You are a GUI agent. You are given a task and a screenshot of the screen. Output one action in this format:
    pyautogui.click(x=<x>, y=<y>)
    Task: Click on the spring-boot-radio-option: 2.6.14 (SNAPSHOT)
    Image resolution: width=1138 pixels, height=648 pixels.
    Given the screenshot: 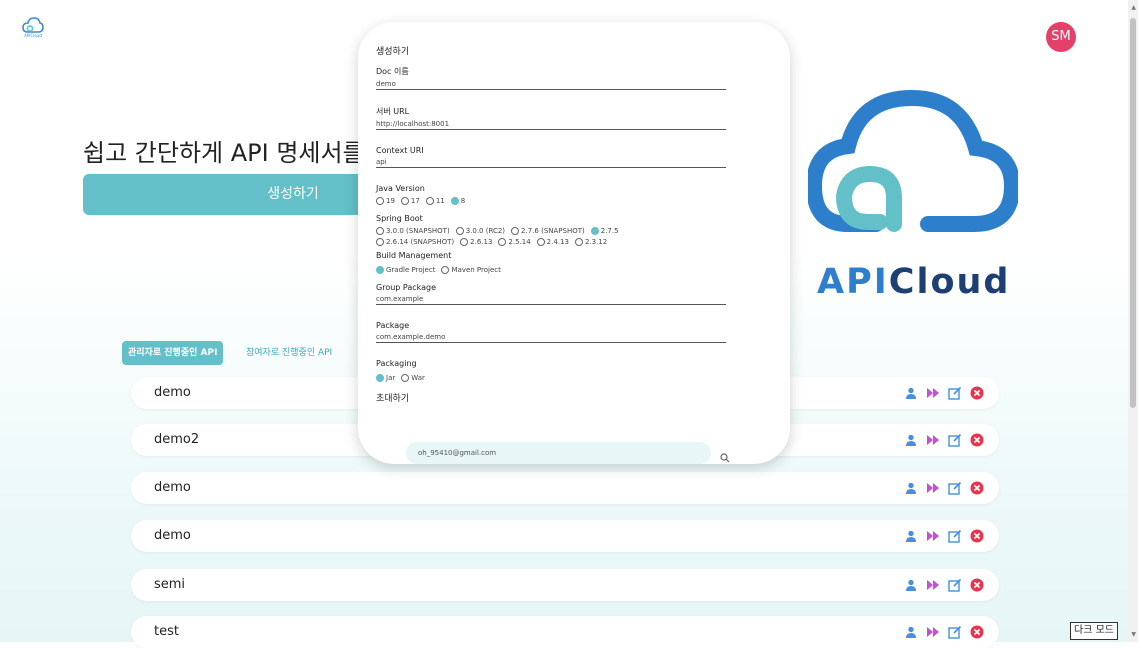 What is the action you would take?
    pyautogui.click(x=415, y=242)
    